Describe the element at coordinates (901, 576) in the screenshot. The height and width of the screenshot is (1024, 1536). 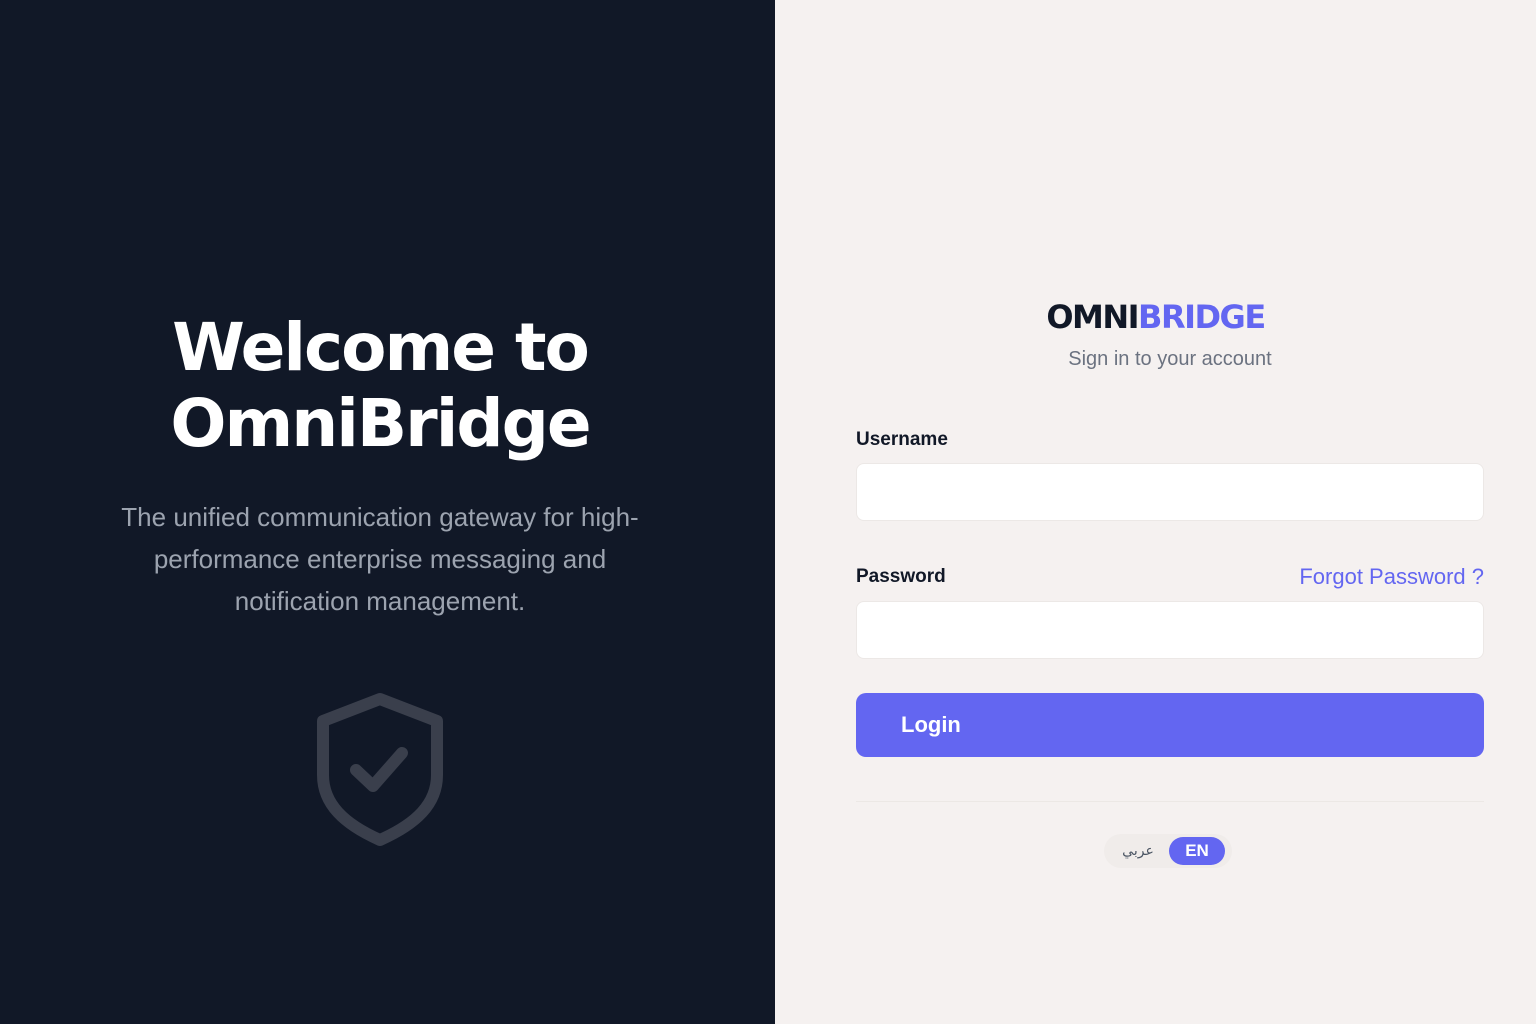
I see `password-label: Password` at that location.